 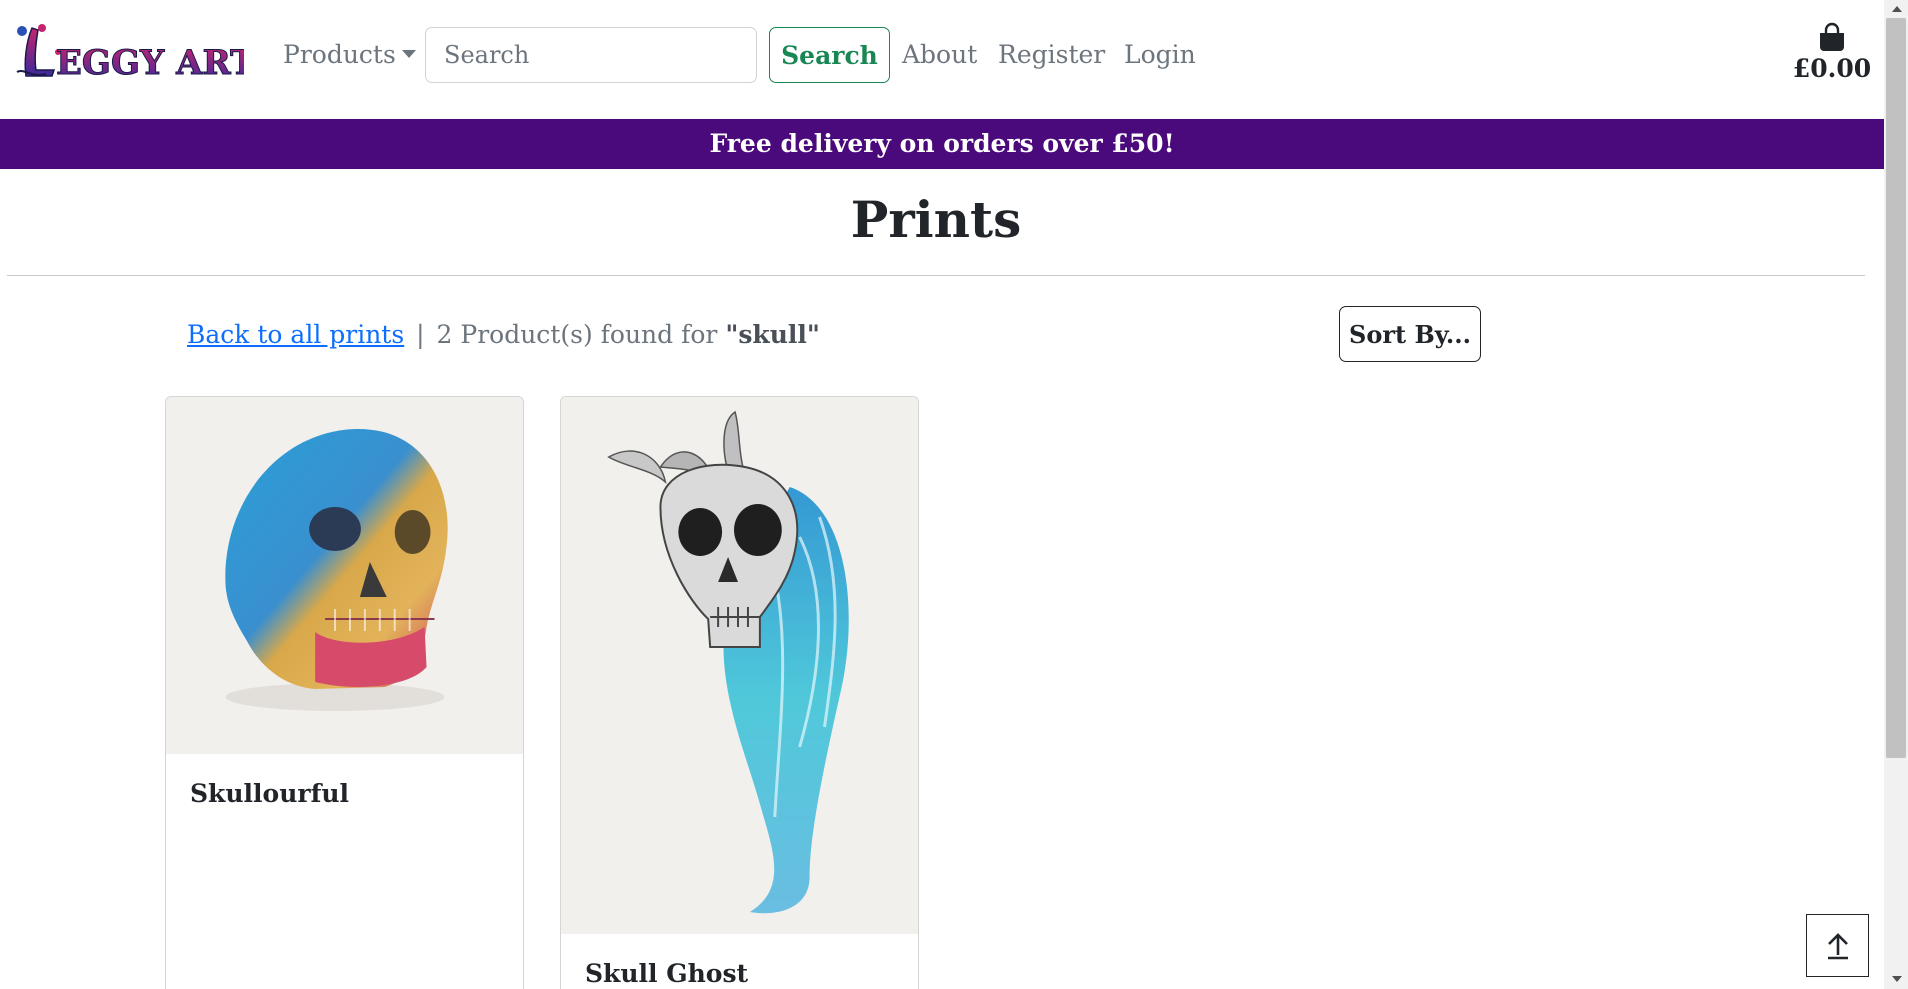 I want to click on scroll-up-arrow-icon, so click(x=1897, y=9).